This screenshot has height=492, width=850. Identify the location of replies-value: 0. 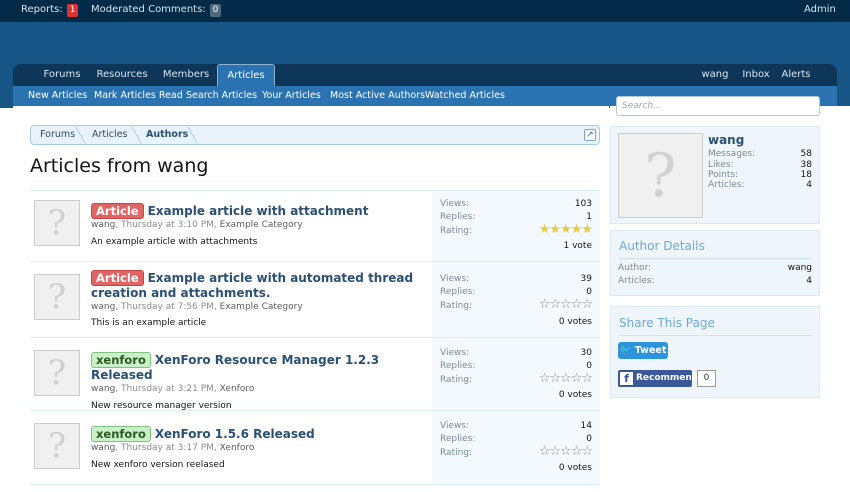
(589, 292).